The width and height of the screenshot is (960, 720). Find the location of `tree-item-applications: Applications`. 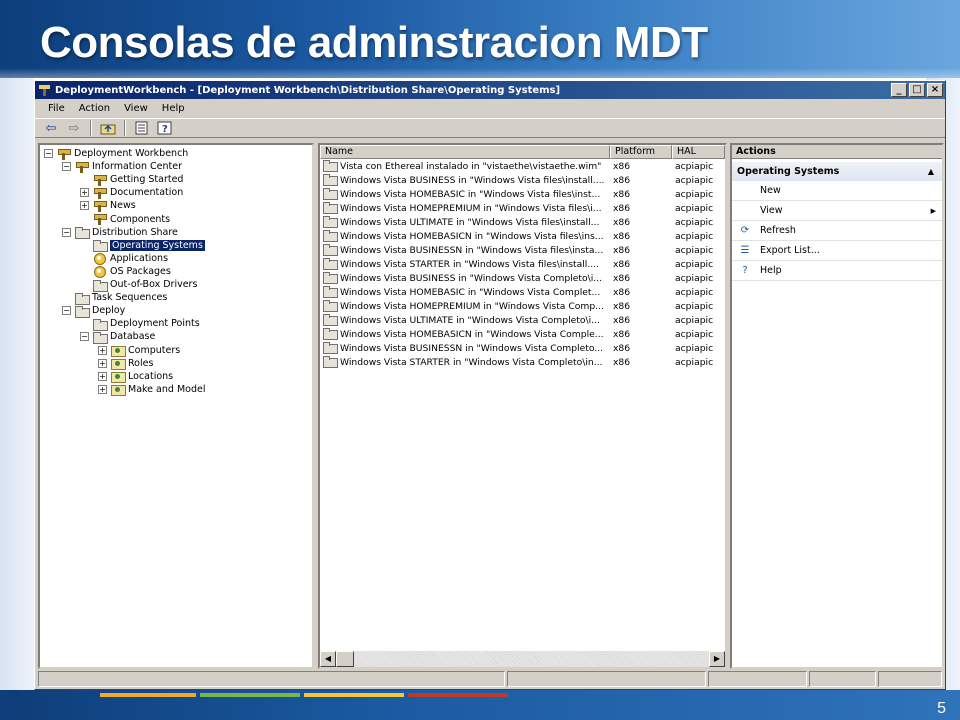

tree-item-applications: Applications is located at coordinates (124, 259).